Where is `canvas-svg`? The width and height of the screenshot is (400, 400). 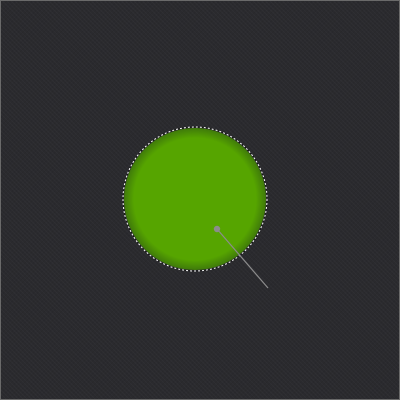 canvas-svg is located at coordinates (195, 207).